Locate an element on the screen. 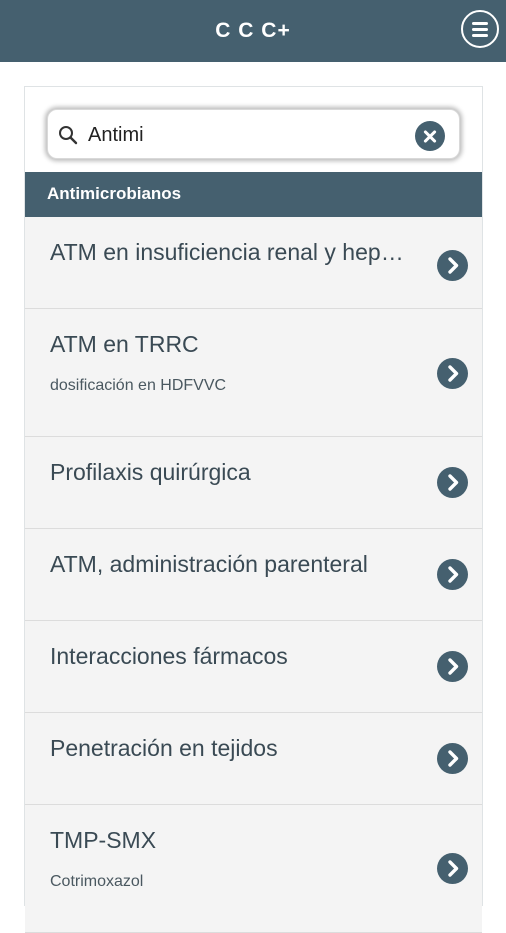 This screenshot has height=933, width=506. menu-button is located at coordinates (480, 29).